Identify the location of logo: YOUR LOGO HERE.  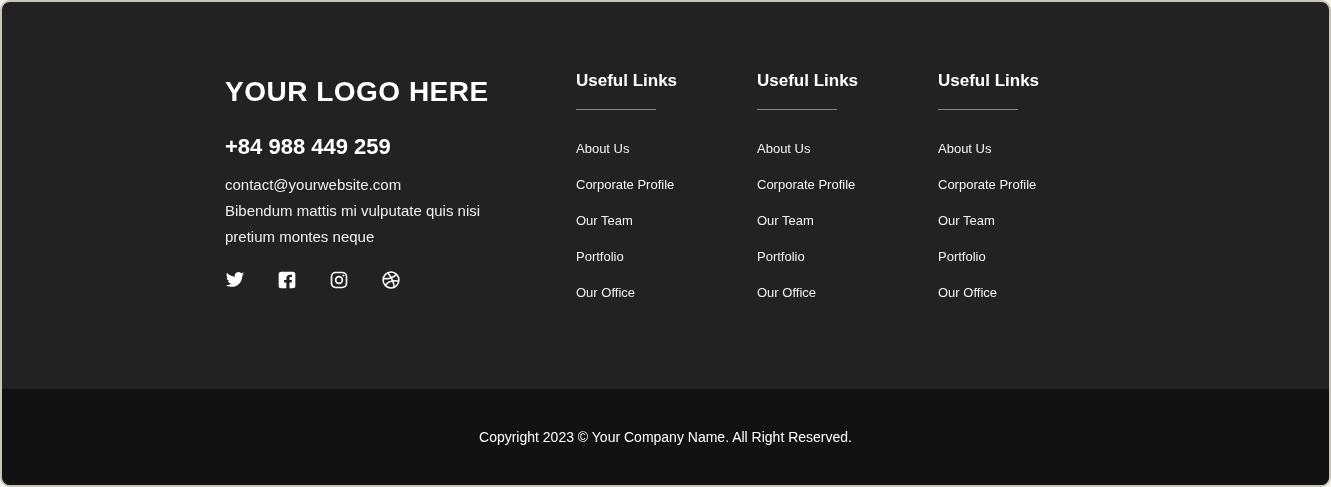
(357, 92).